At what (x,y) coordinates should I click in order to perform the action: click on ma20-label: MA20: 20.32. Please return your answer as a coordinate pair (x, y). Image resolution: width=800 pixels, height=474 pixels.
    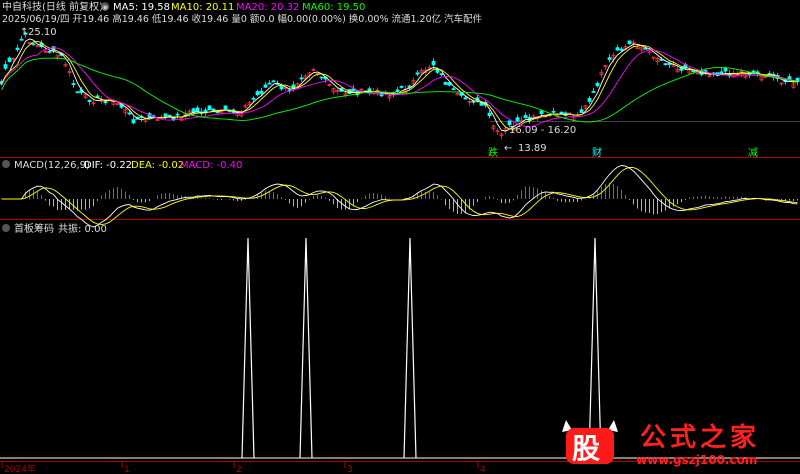
    Looking at the image, I should click on (267, 7).